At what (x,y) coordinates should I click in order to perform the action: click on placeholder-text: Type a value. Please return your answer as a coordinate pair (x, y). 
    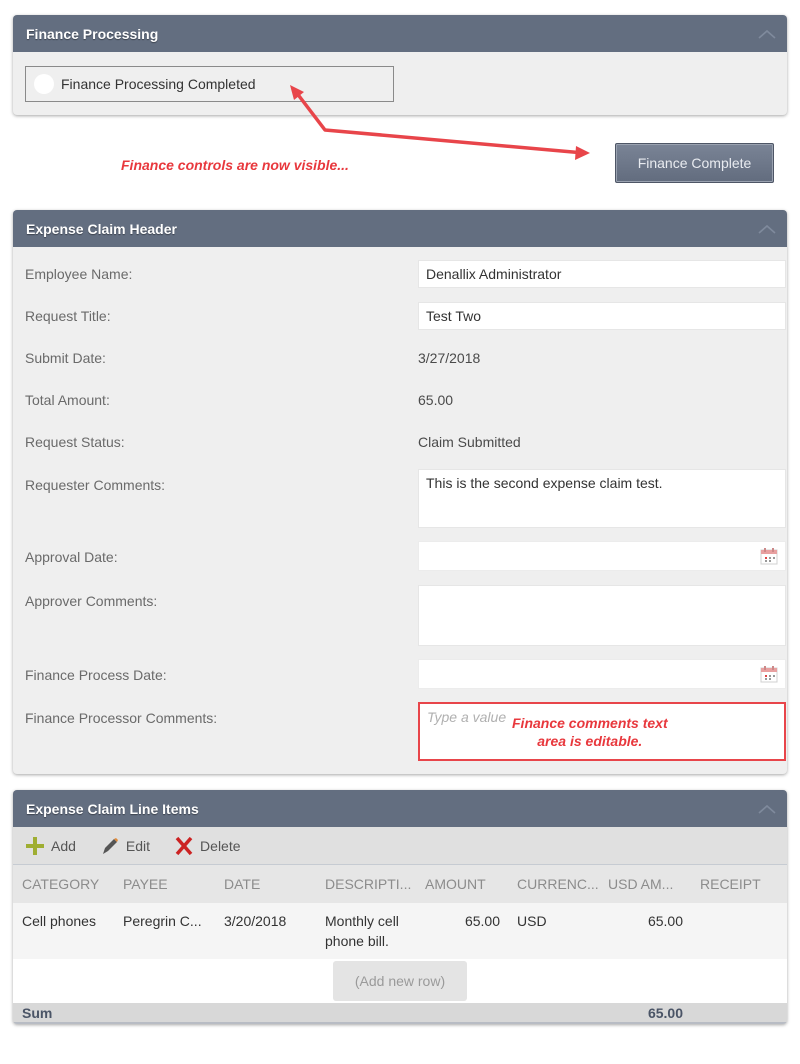
    Looking at the image, I should click on (467, 717).